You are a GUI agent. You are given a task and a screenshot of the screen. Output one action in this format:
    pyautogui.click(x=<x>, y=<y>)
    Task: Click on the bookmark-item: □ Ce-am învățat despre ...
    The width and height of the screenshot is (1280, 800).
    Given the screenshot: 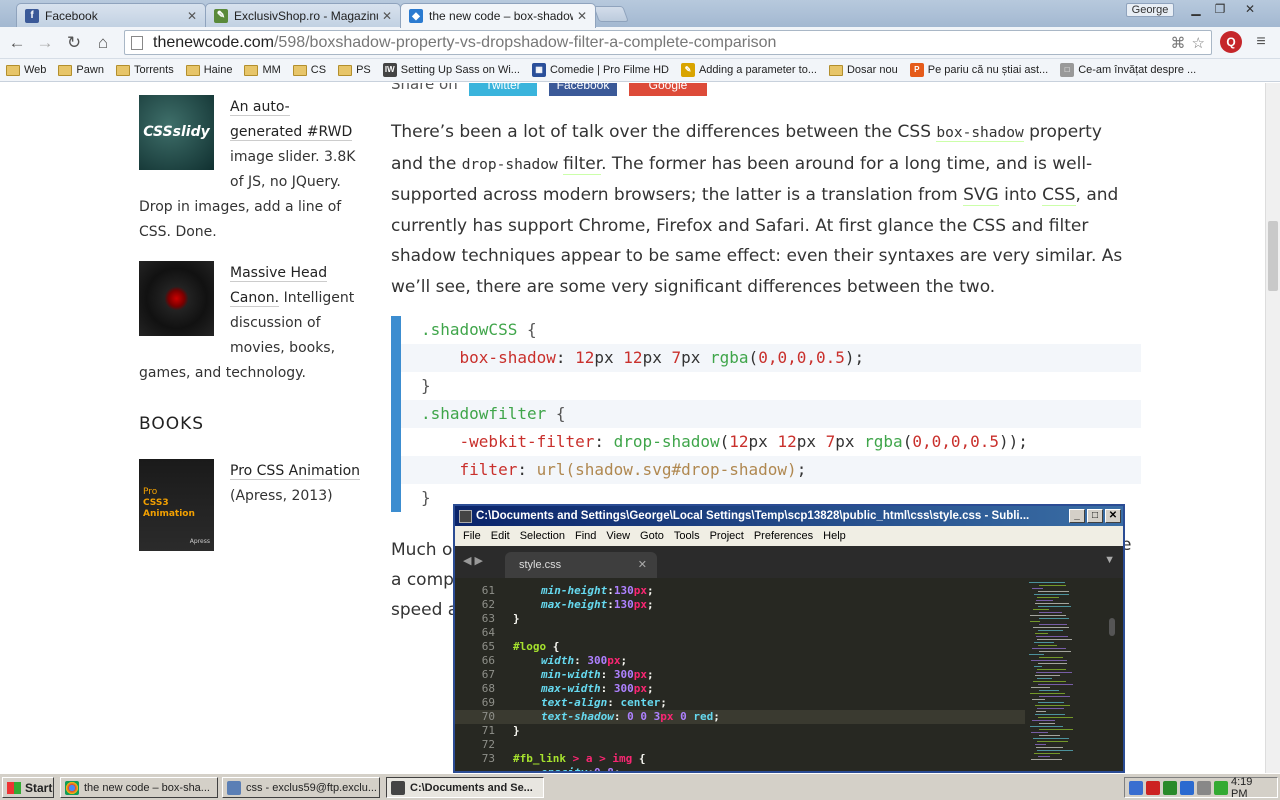 What is the action you would take?
    pyautogui.click(x=1128, y=70)
    